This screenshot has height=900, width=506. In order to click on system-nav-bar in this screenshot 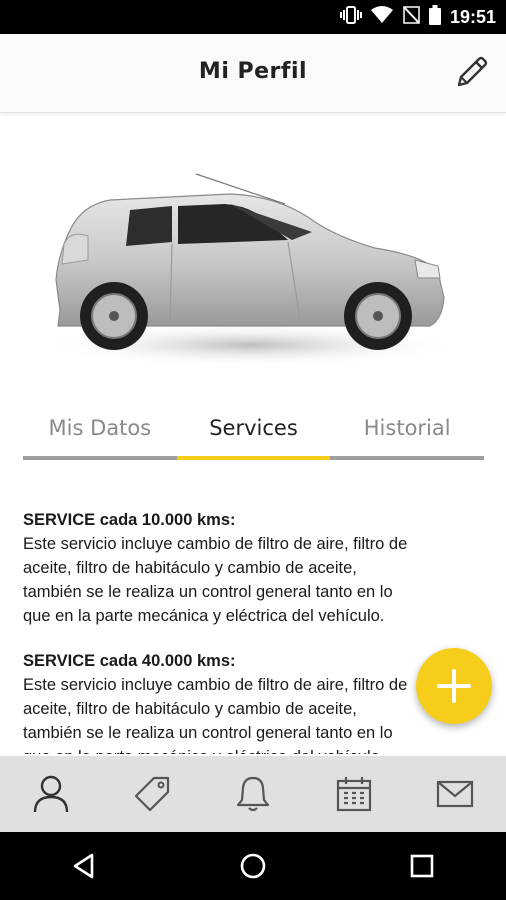, I will do `click(253, 866)`.